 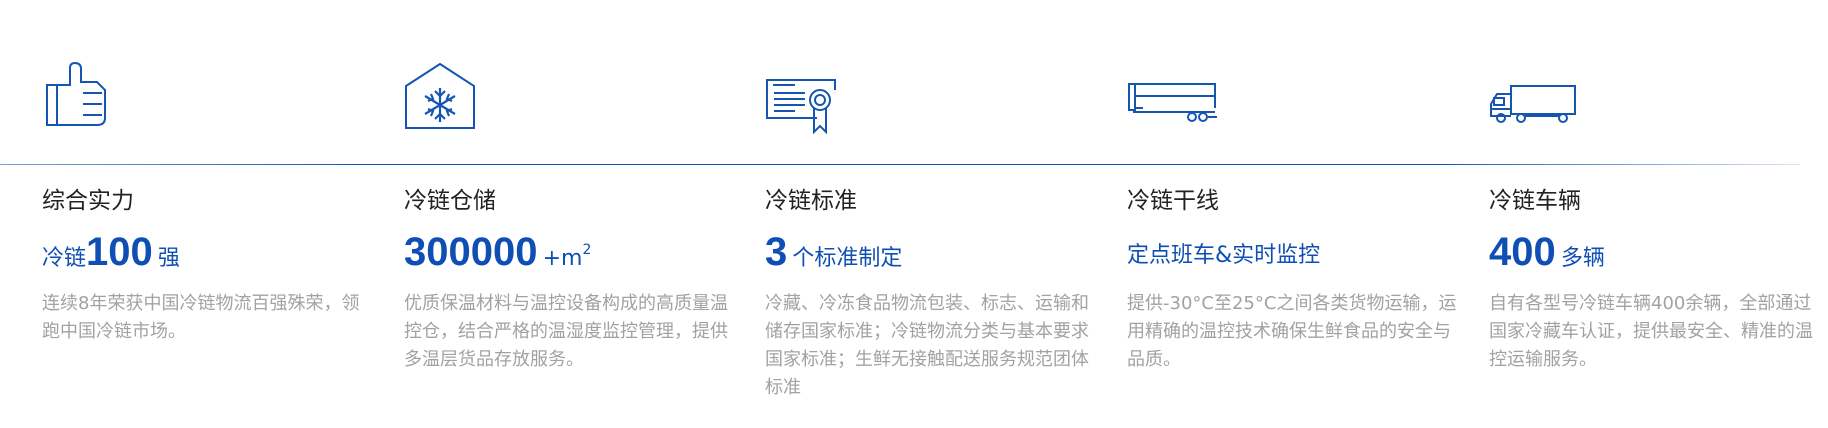 I want to click on feature-title: 冷链标准, so click(x=811, y=201).